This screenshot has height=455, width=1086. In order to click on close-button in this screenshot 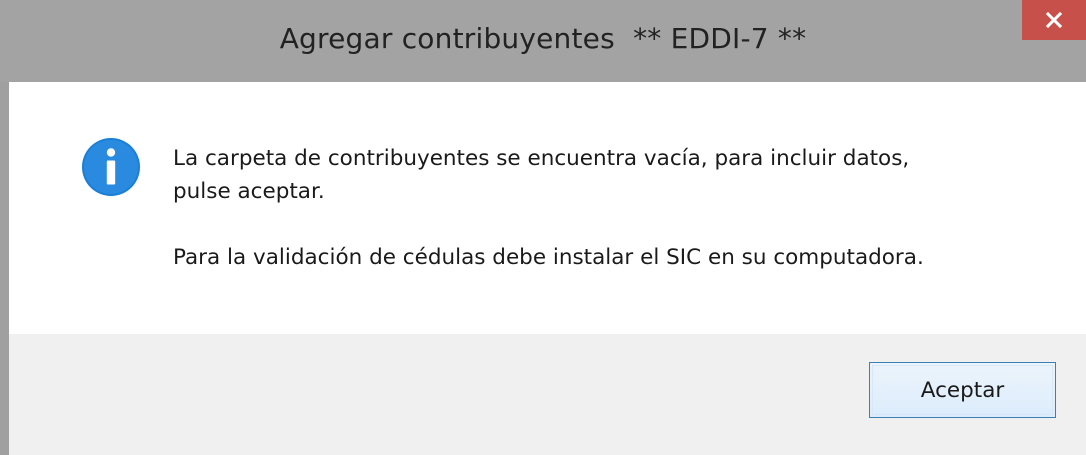, I will do `click(1054, 20)`.